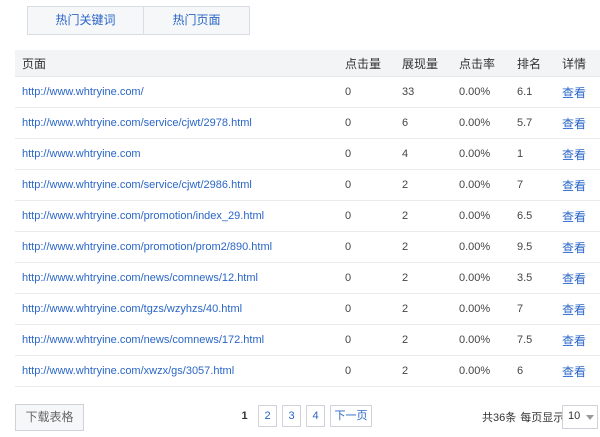 The height and width of the screenshot is (437, 600). I want to click on next-page-button: 下一页, so click(351, 416).